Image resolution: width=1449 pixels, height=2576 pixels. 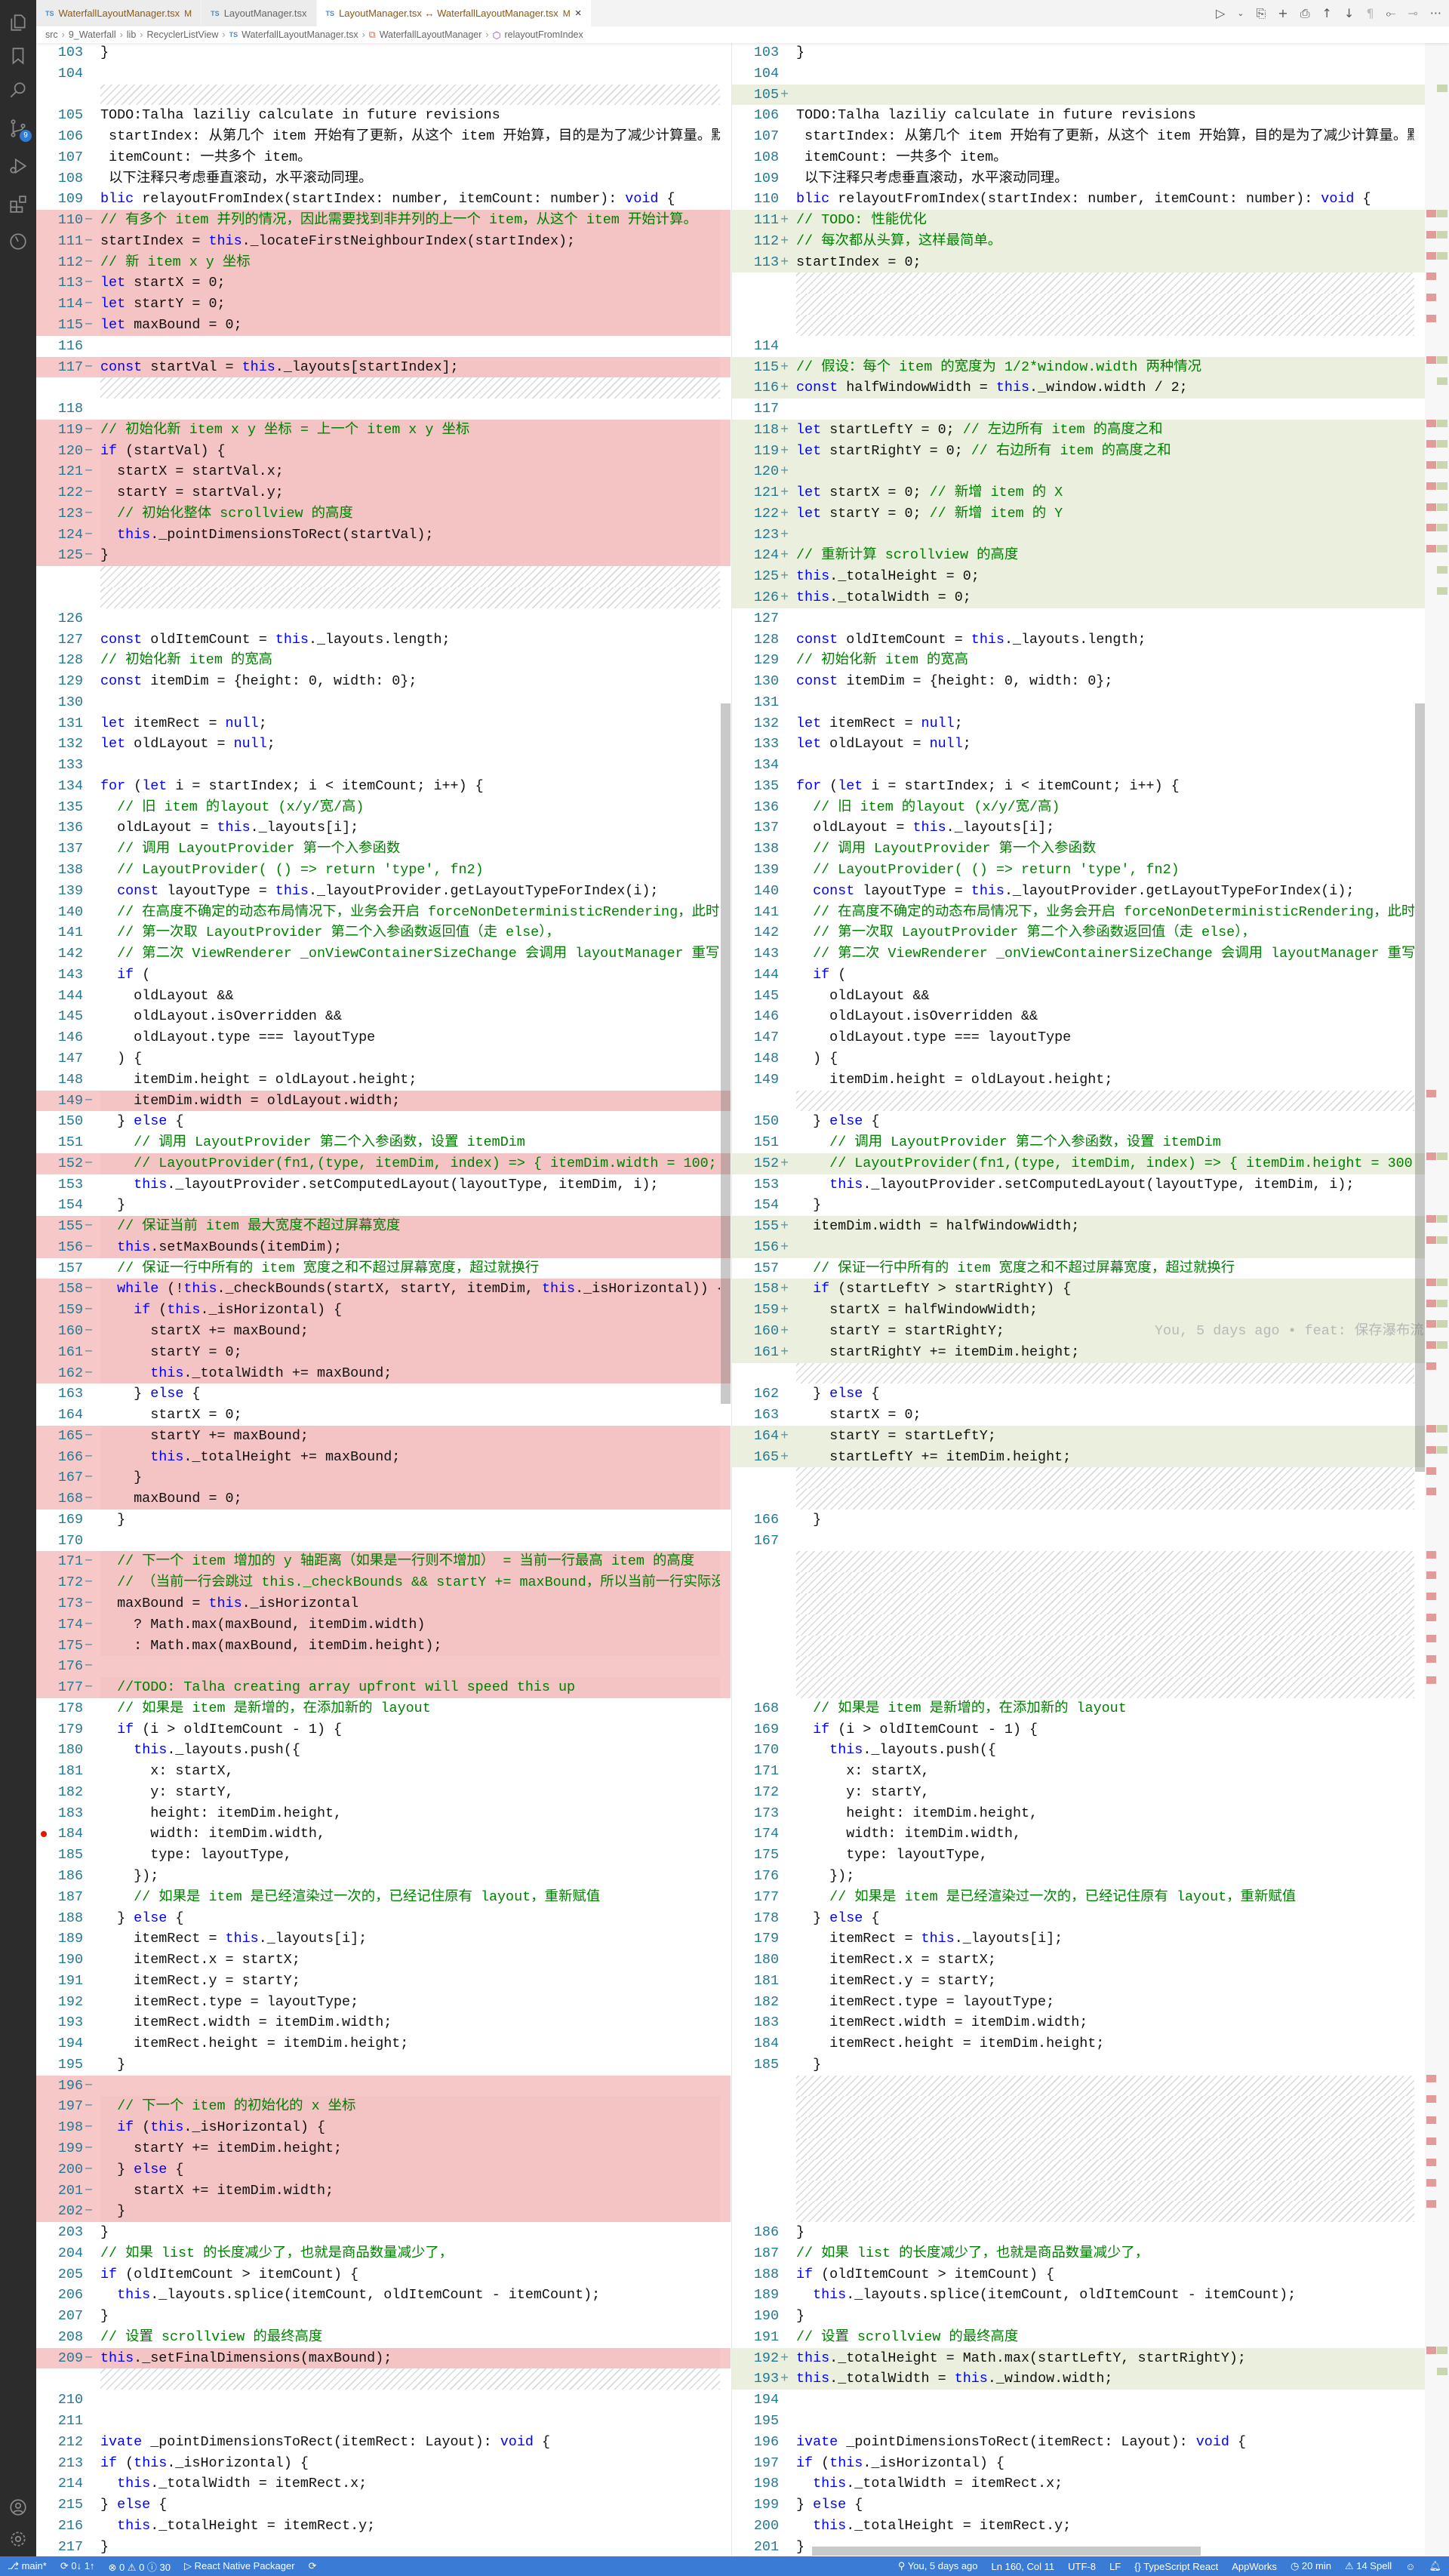 What do you see at coordinates (383, 702) in the screenshot?
I see `code-line: 130` at bounding box center [383, 702].